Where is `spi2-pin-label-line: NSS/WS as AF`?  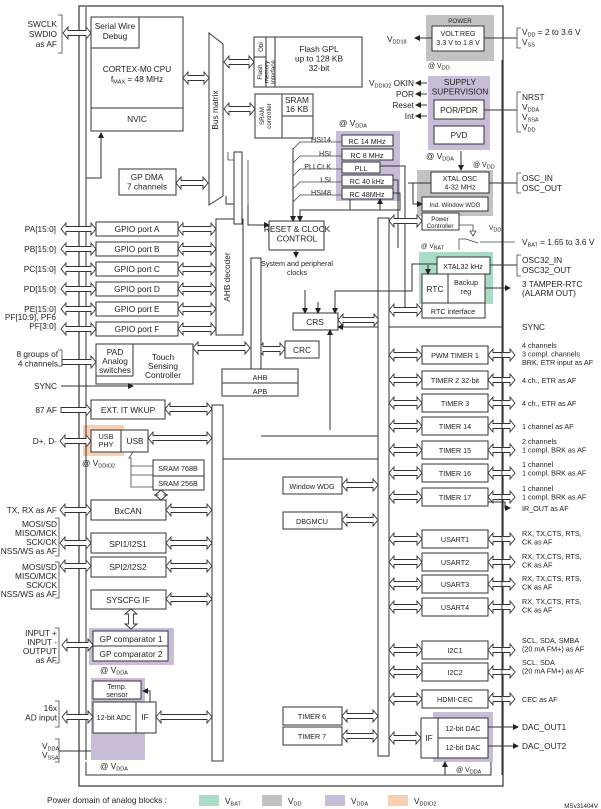 spi2-pin-label-line: NSS/WS as AF is located at coordinates (29, 594).